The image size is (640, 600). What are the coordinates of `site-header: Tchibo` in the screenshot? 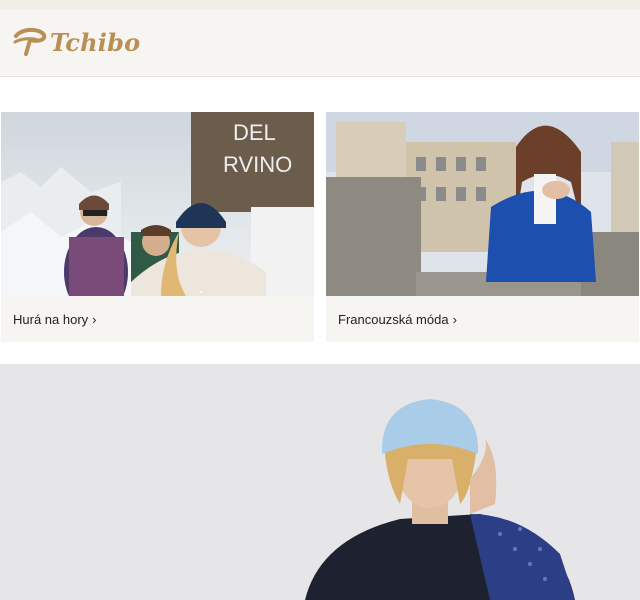 It's located at (320, 38).